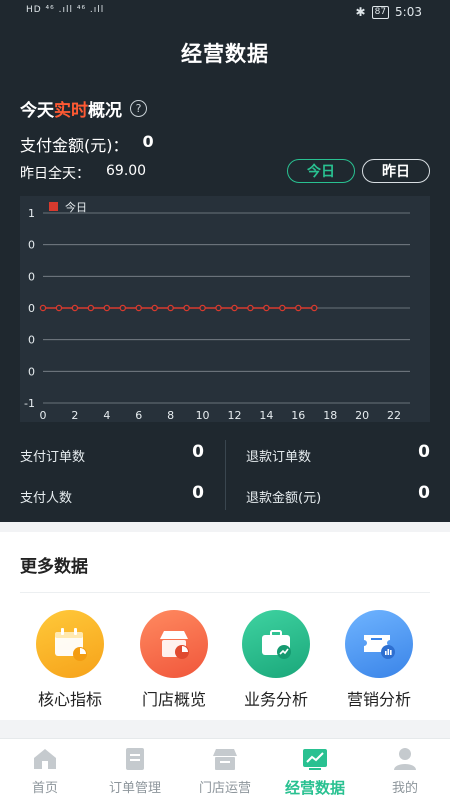  Describe the element at coordinates (76, 207) in the screenshot. I see `legend-label: 今日` at that location.